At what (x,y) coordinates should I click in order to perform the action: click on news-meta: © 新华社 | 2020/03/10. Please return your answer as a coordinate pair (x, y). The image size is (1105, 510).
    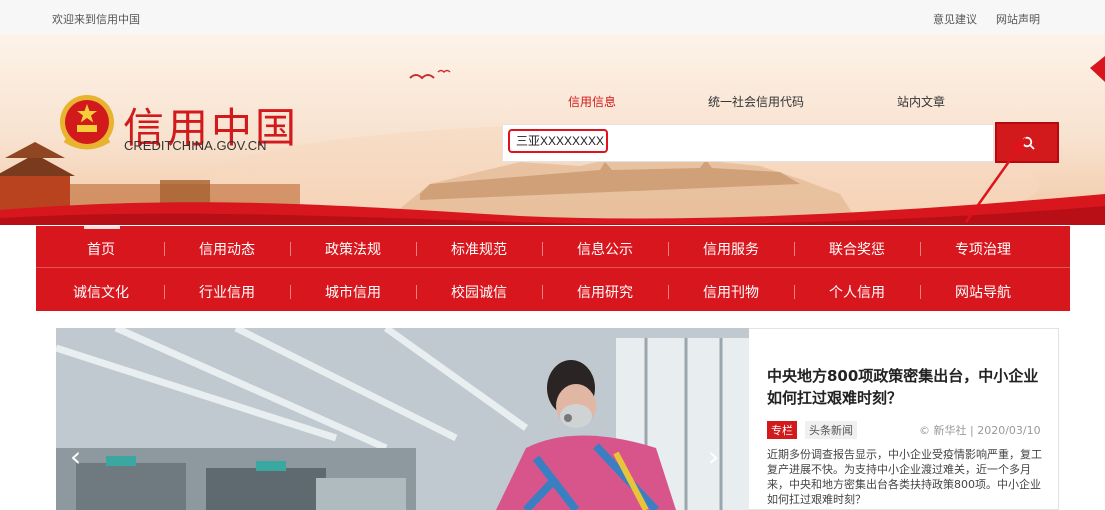
    Looking at the image, I should click on (980, 430).